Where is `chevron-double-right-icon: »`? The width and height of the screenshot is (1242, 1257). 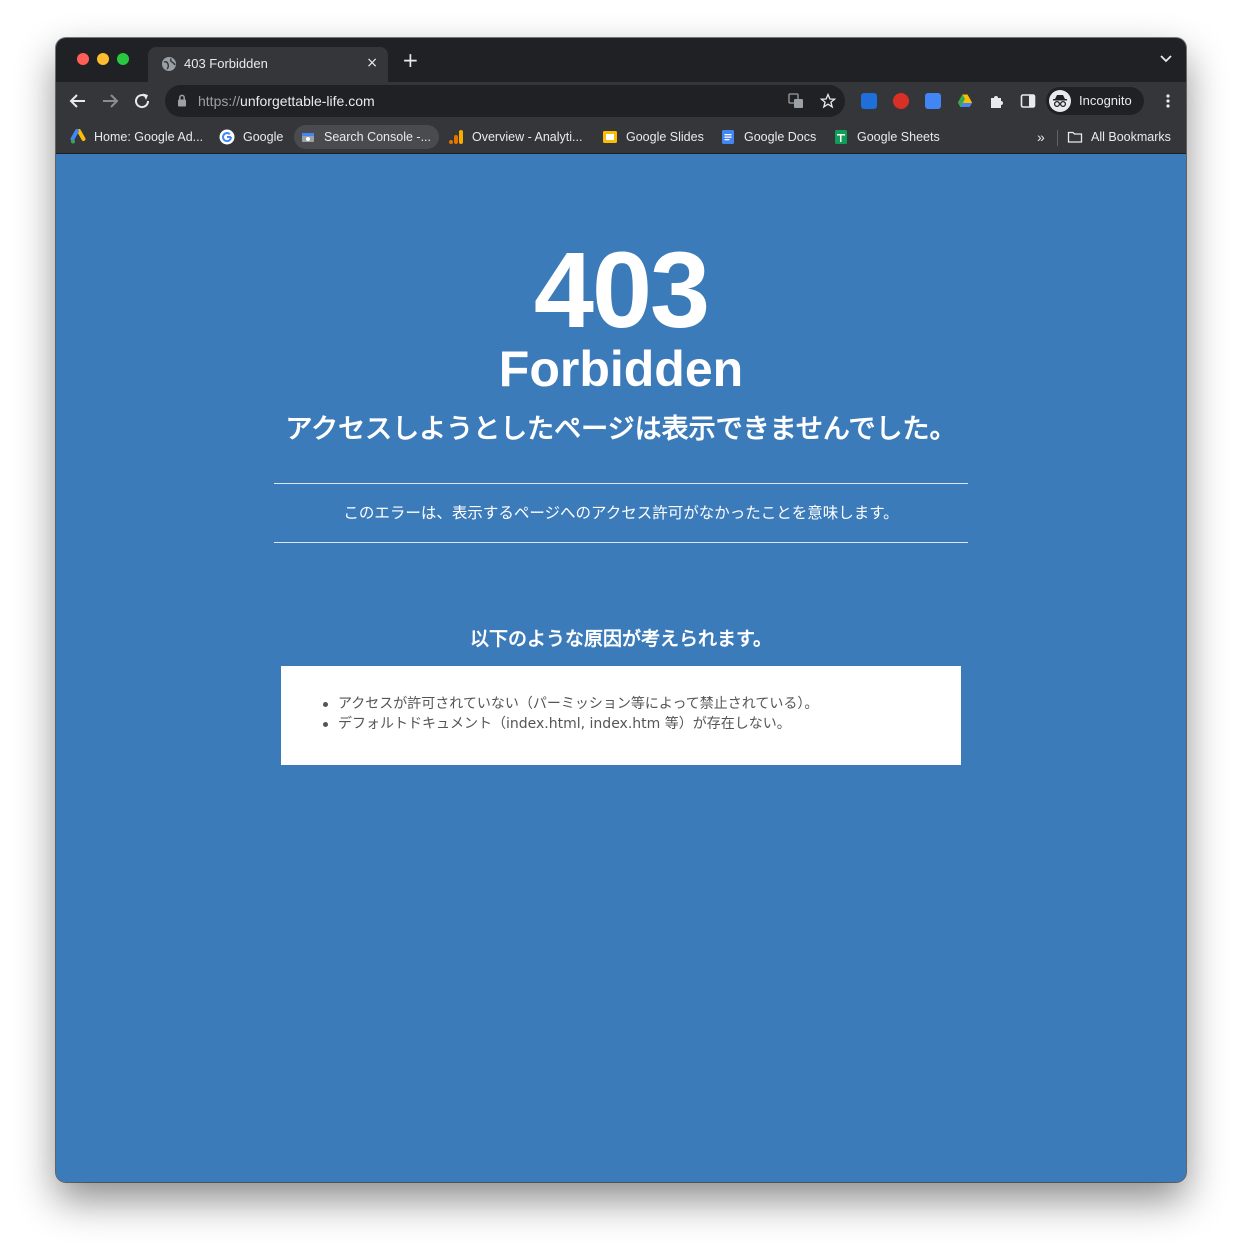 chevron-double-right-icon: » is located at coordinates (1041, 137).